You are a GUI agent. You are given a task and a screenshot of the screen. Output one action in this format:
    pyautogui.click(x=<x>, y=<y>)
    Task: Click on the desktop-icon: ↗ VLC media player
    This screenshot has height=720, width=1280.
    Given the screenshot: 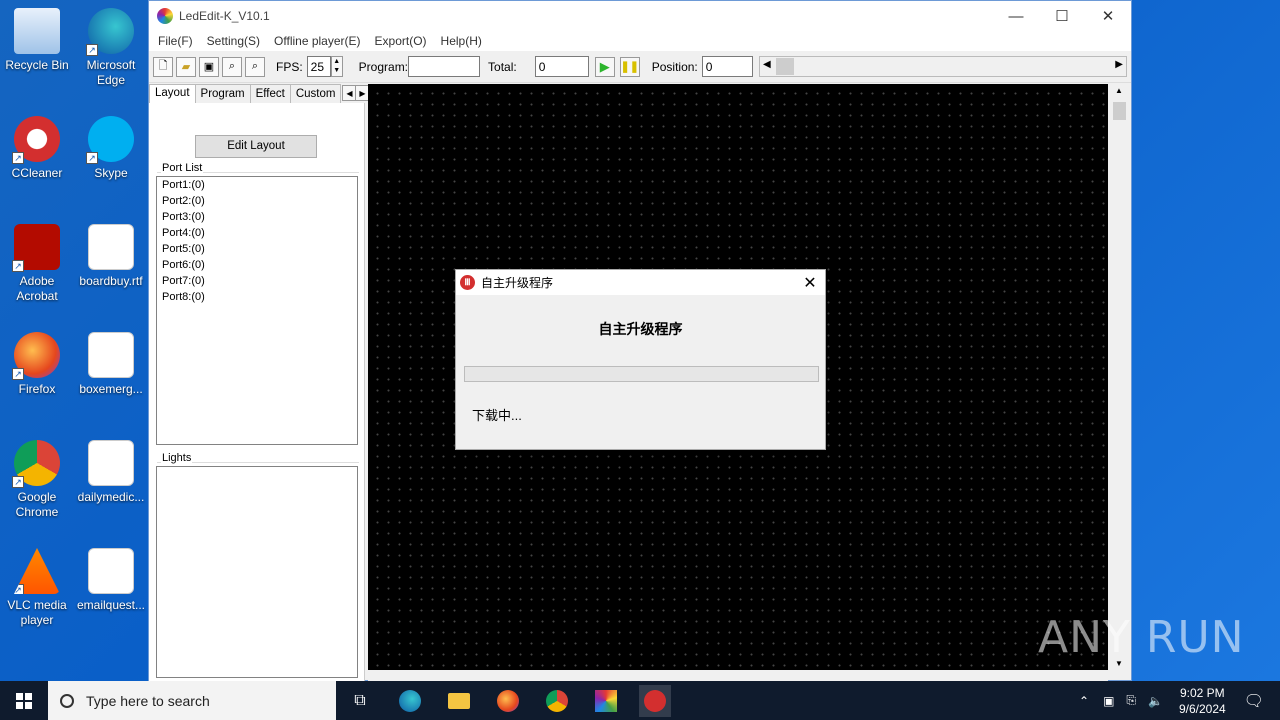 What is the action you would take?
    pyautogui.click(x=37, y=592)
    